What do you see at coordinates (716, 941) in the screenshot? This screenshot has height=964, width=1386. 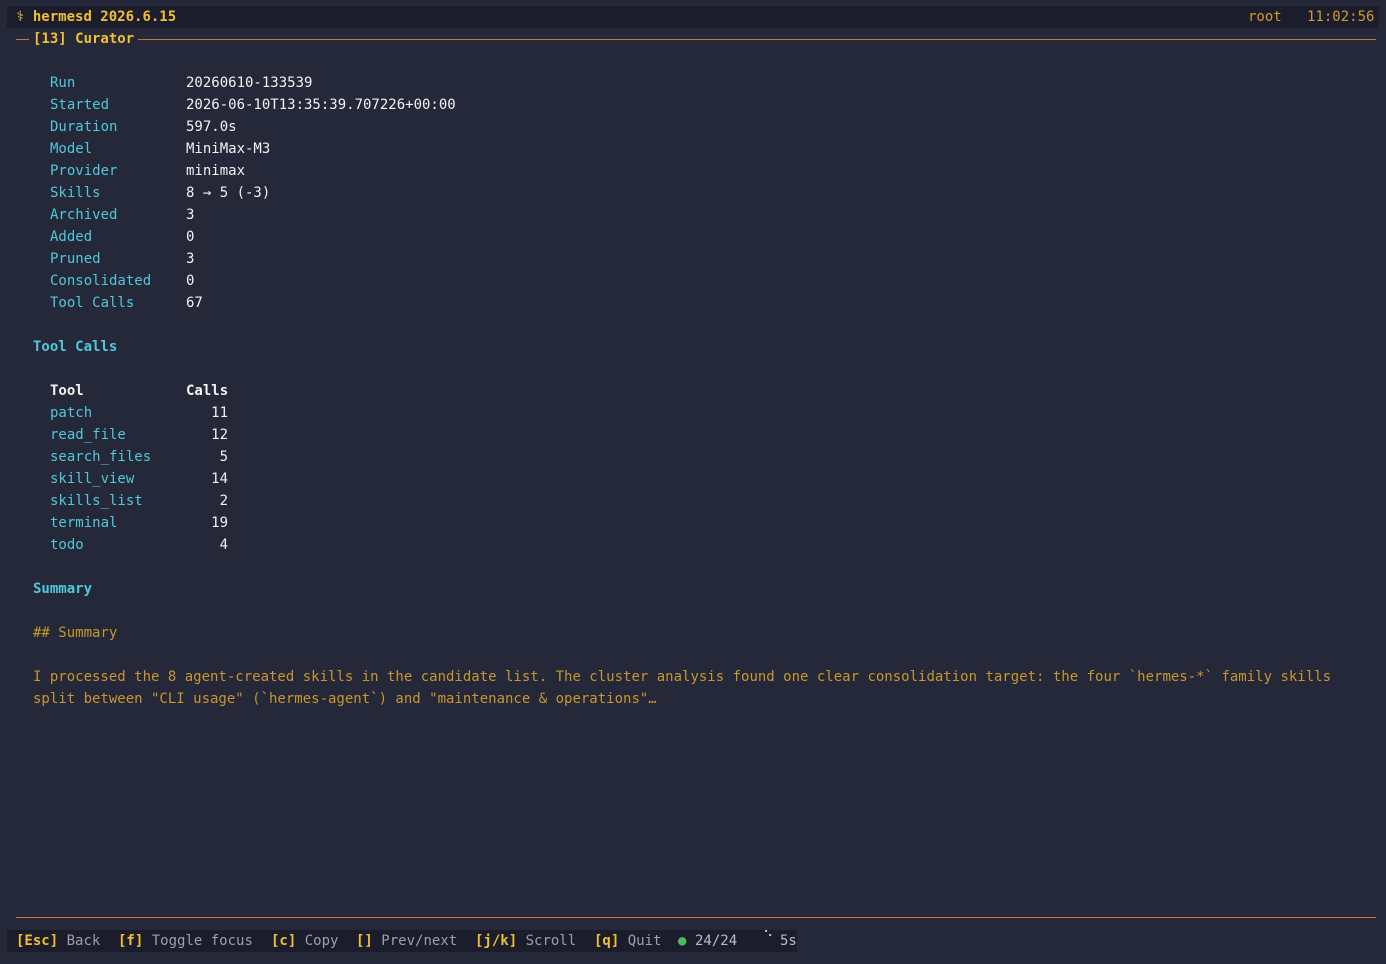 I see `panel-count: 24/24` at bounding box center [716, 941].